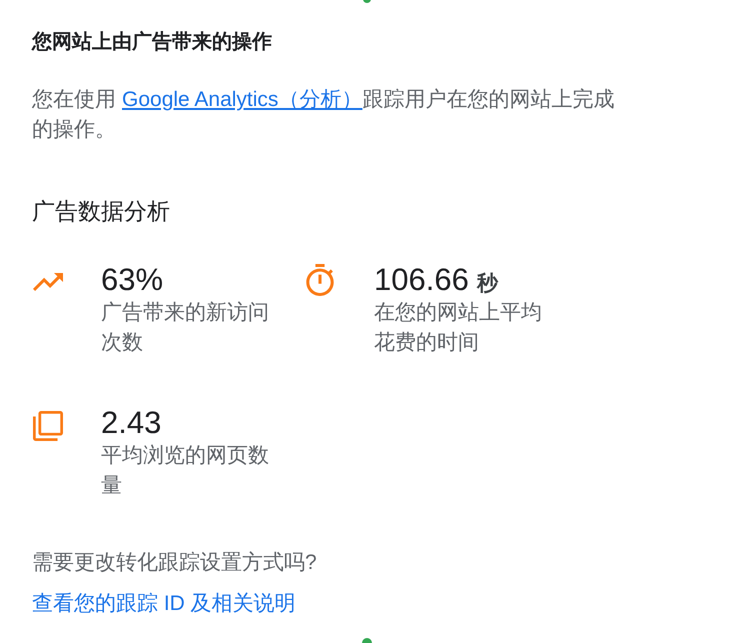 The width and height of the screenshot is (733, 643). I want to click on metric-value: 2.43, so click(131, 423).